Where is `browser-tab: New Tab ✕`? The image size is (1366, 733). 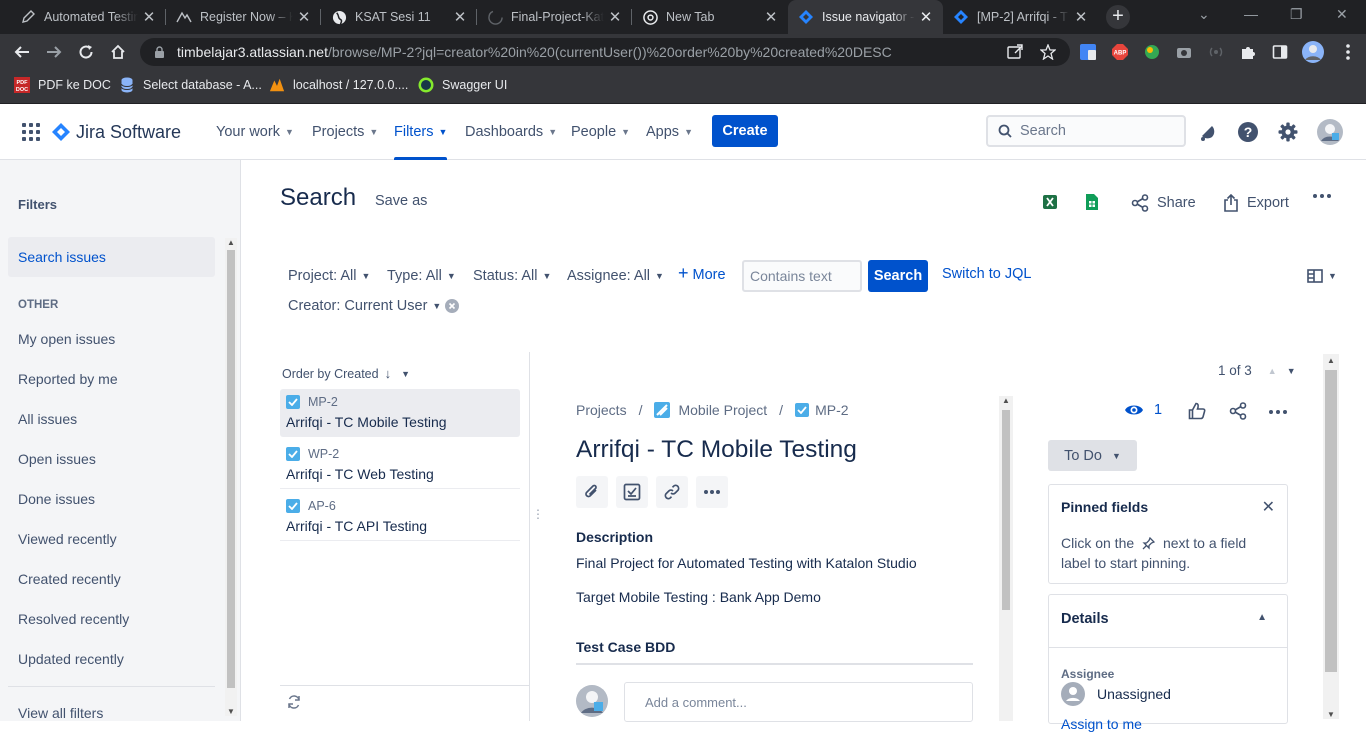
browser-tab: New Tab ✕ is located at coordinates (710, 17).